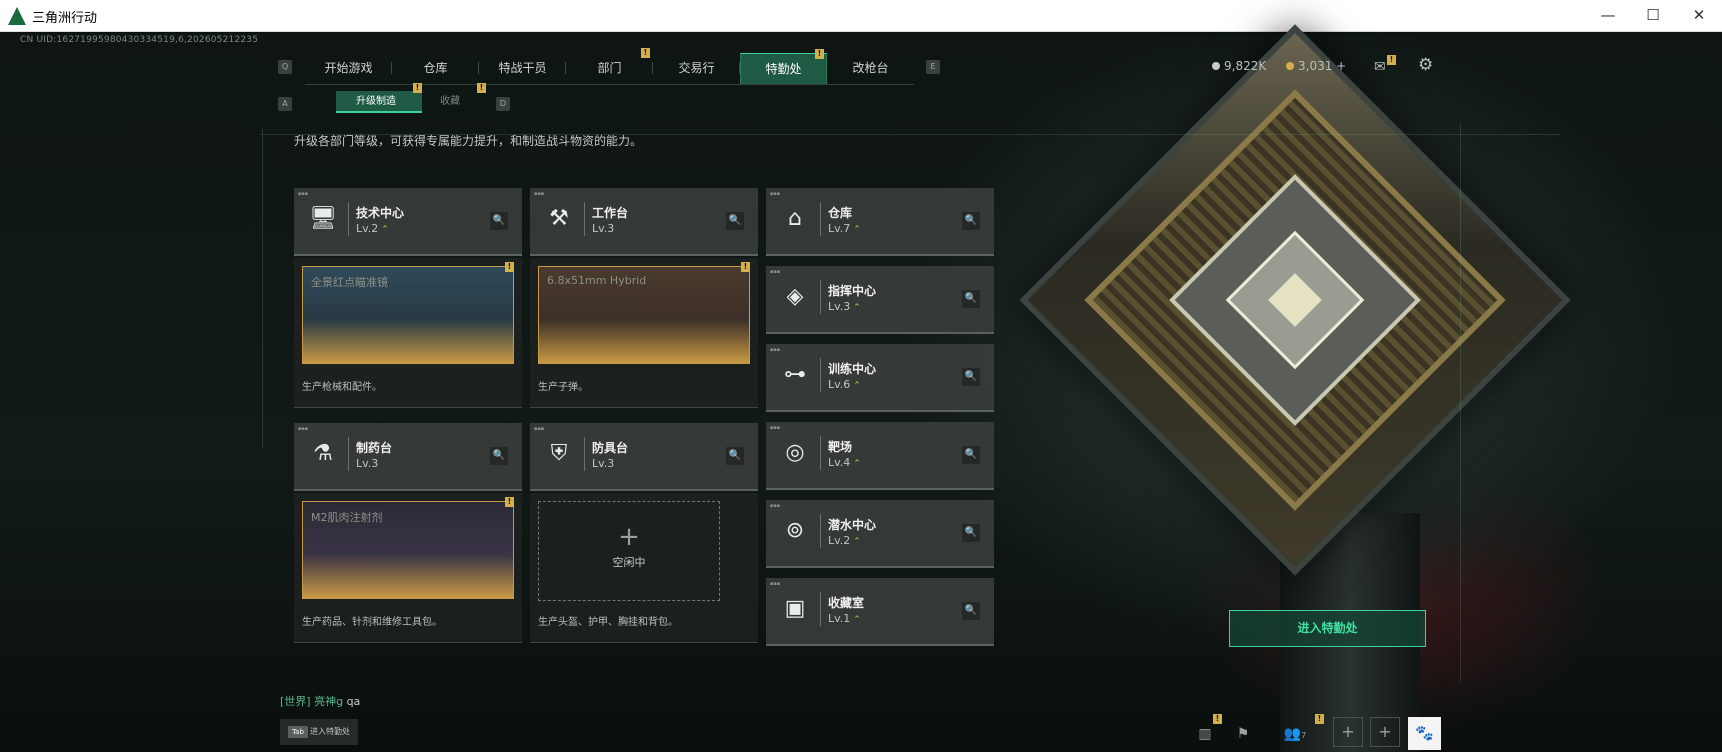  Describe the element at coordinates (323, 453) in the screenshot. I see `microscope-icon: ⚗` at that location.